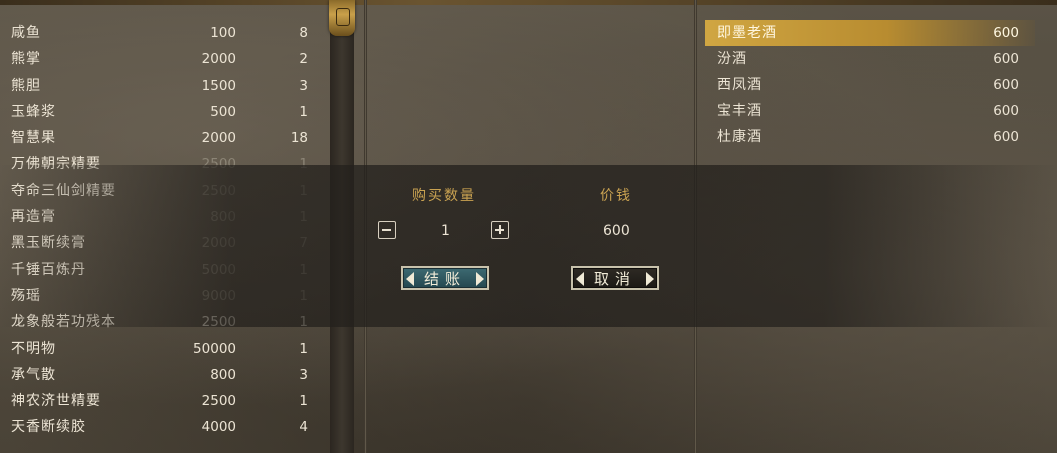 The width and height of the screenshot is (1057, 453). Describe the element at coordinates (500, 230) in the screenshot. I see `increase-quantity-button` at that location.